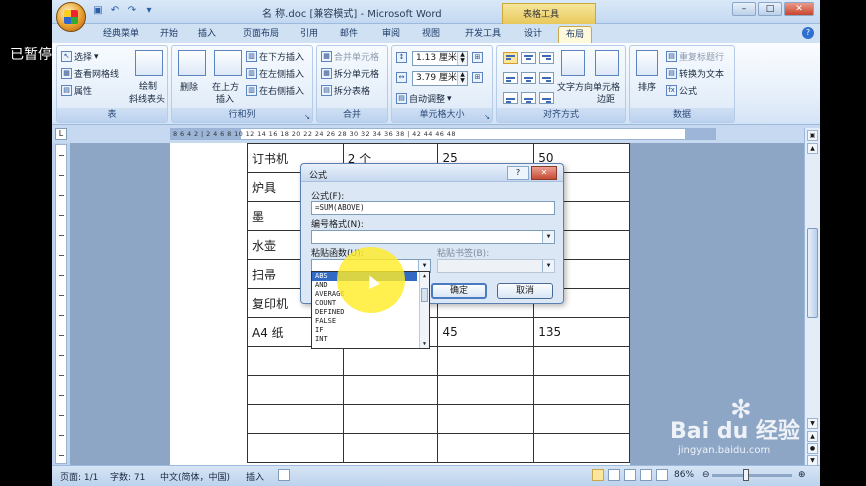 This screenshot has width=866, height=486. What do you see at coordinates (433, 208) in the screenshot?
I see `formula-input: =SUM(ABOVE)` at bounding box center [433, 208].